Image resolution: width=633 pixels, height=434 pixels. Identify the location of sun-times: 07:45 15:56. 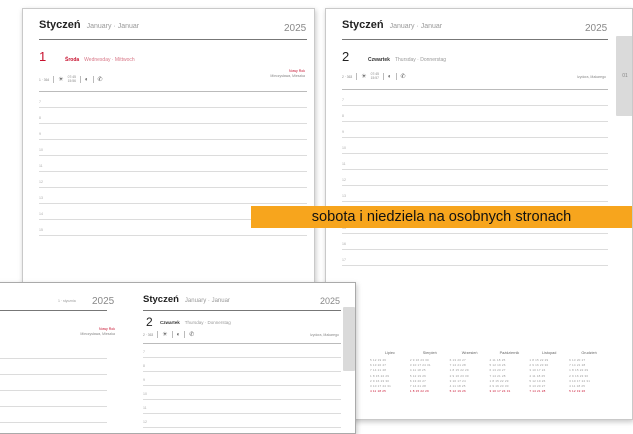
(71, 79).